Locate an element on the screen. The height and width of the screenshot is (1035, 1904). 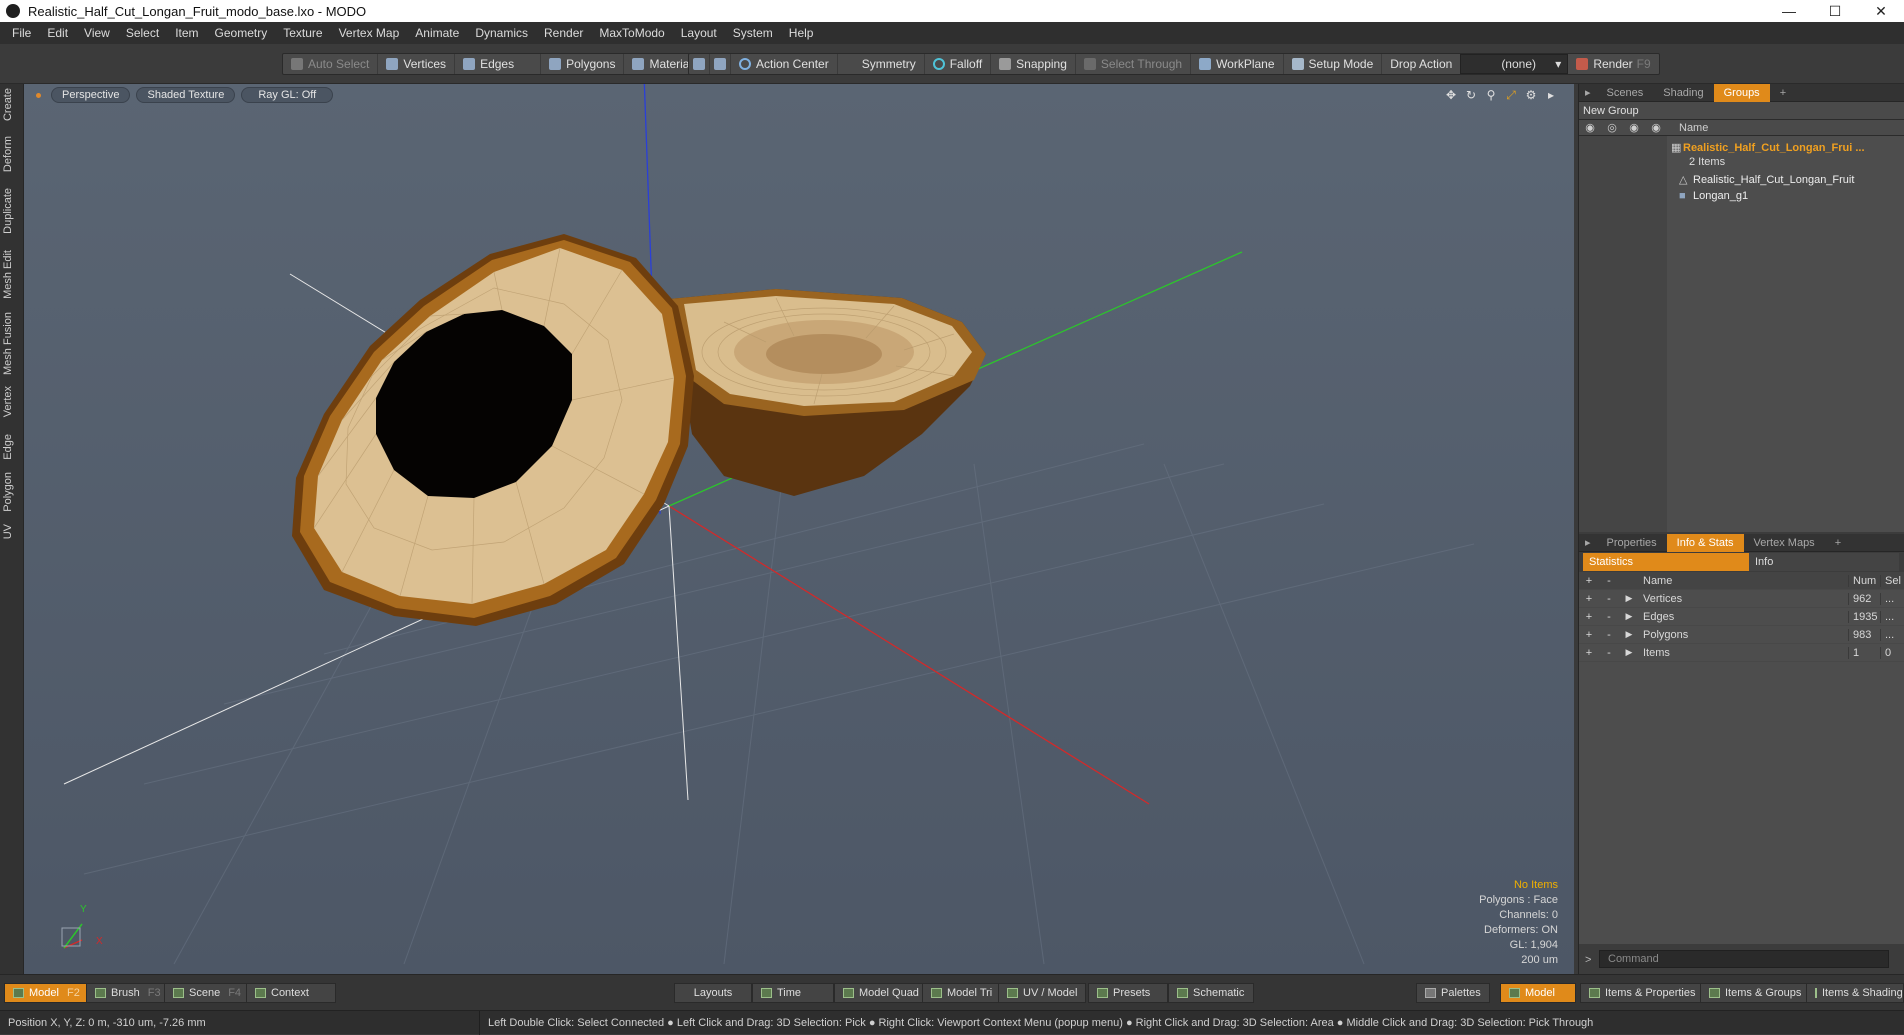
tab-uv: UV is located at coordinates (11, 531).